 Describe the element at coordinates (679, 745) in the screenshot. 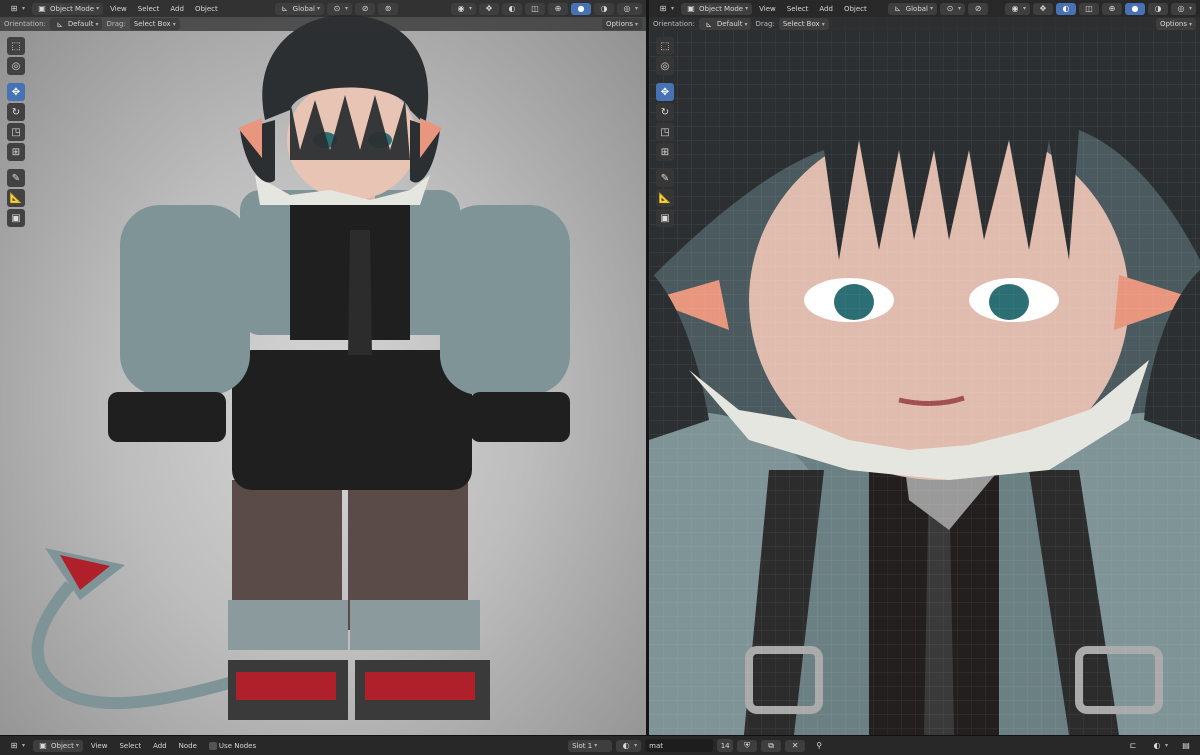

I see `material-name-field: mat` at that location.